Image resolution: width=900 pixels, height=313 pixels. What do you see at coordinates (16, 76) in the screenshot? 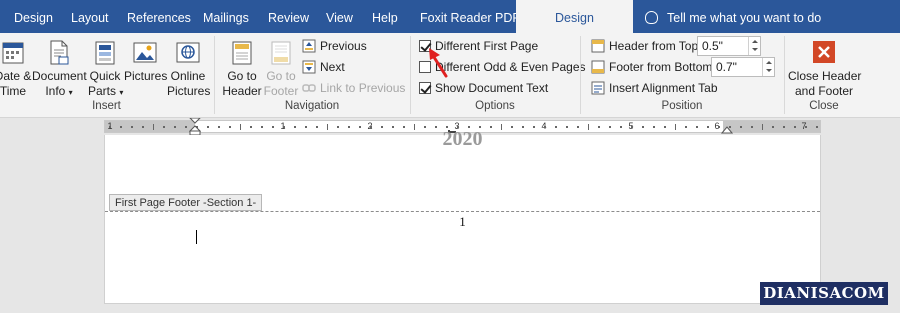
I see `date-time-line1: Date &` at bounding box center [16, 76].